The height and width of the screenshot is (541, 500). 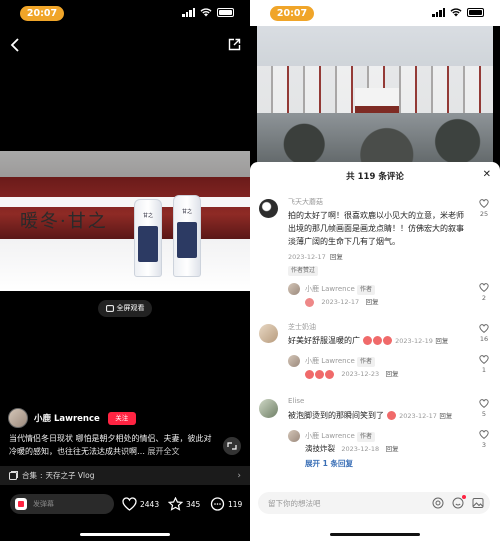 What do you see at coordinates (340, 302) in the screenshot?
I see `reply-date: 2023-12-17` at bounding box center [340, 302].